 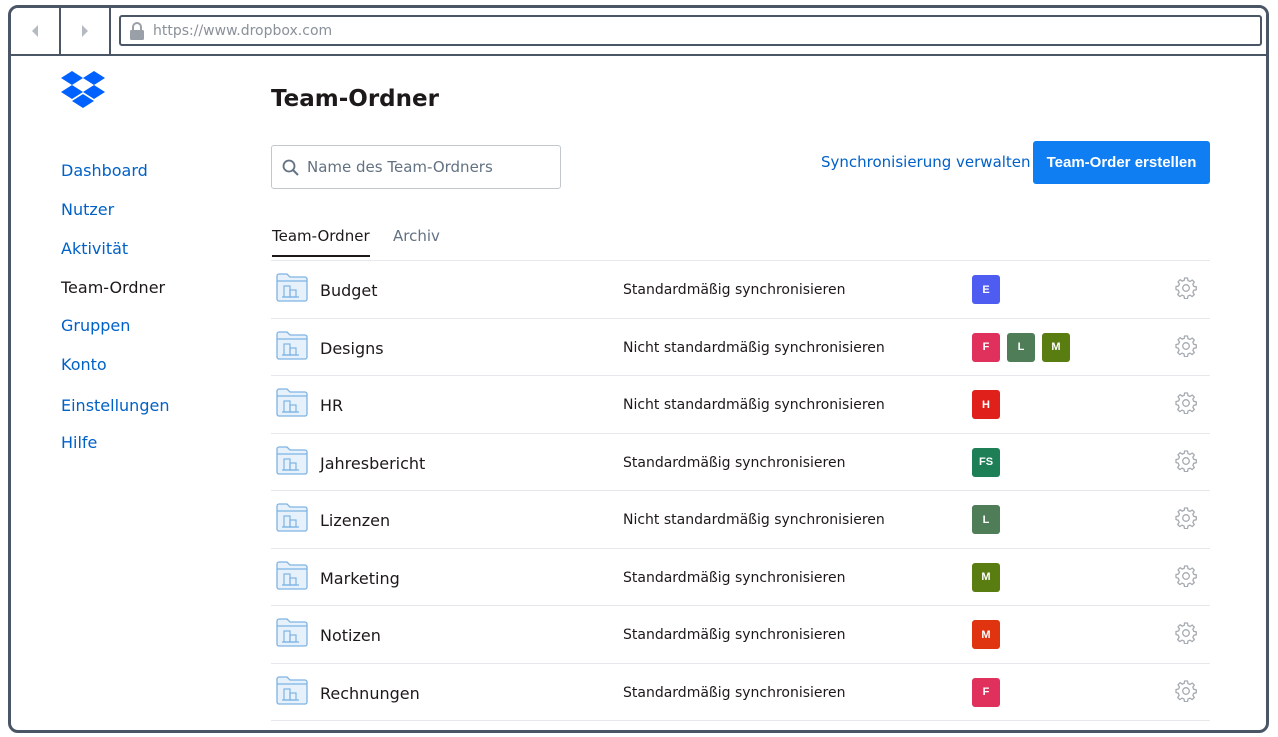 I want to click on back-button, so click(x=36, y=31).